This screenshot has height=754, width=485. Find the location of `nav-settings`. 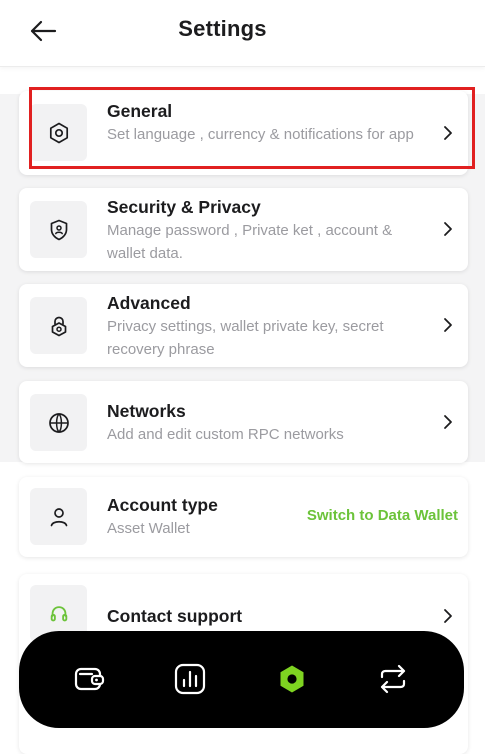

nav-settings is located at coordinates (292, 679).